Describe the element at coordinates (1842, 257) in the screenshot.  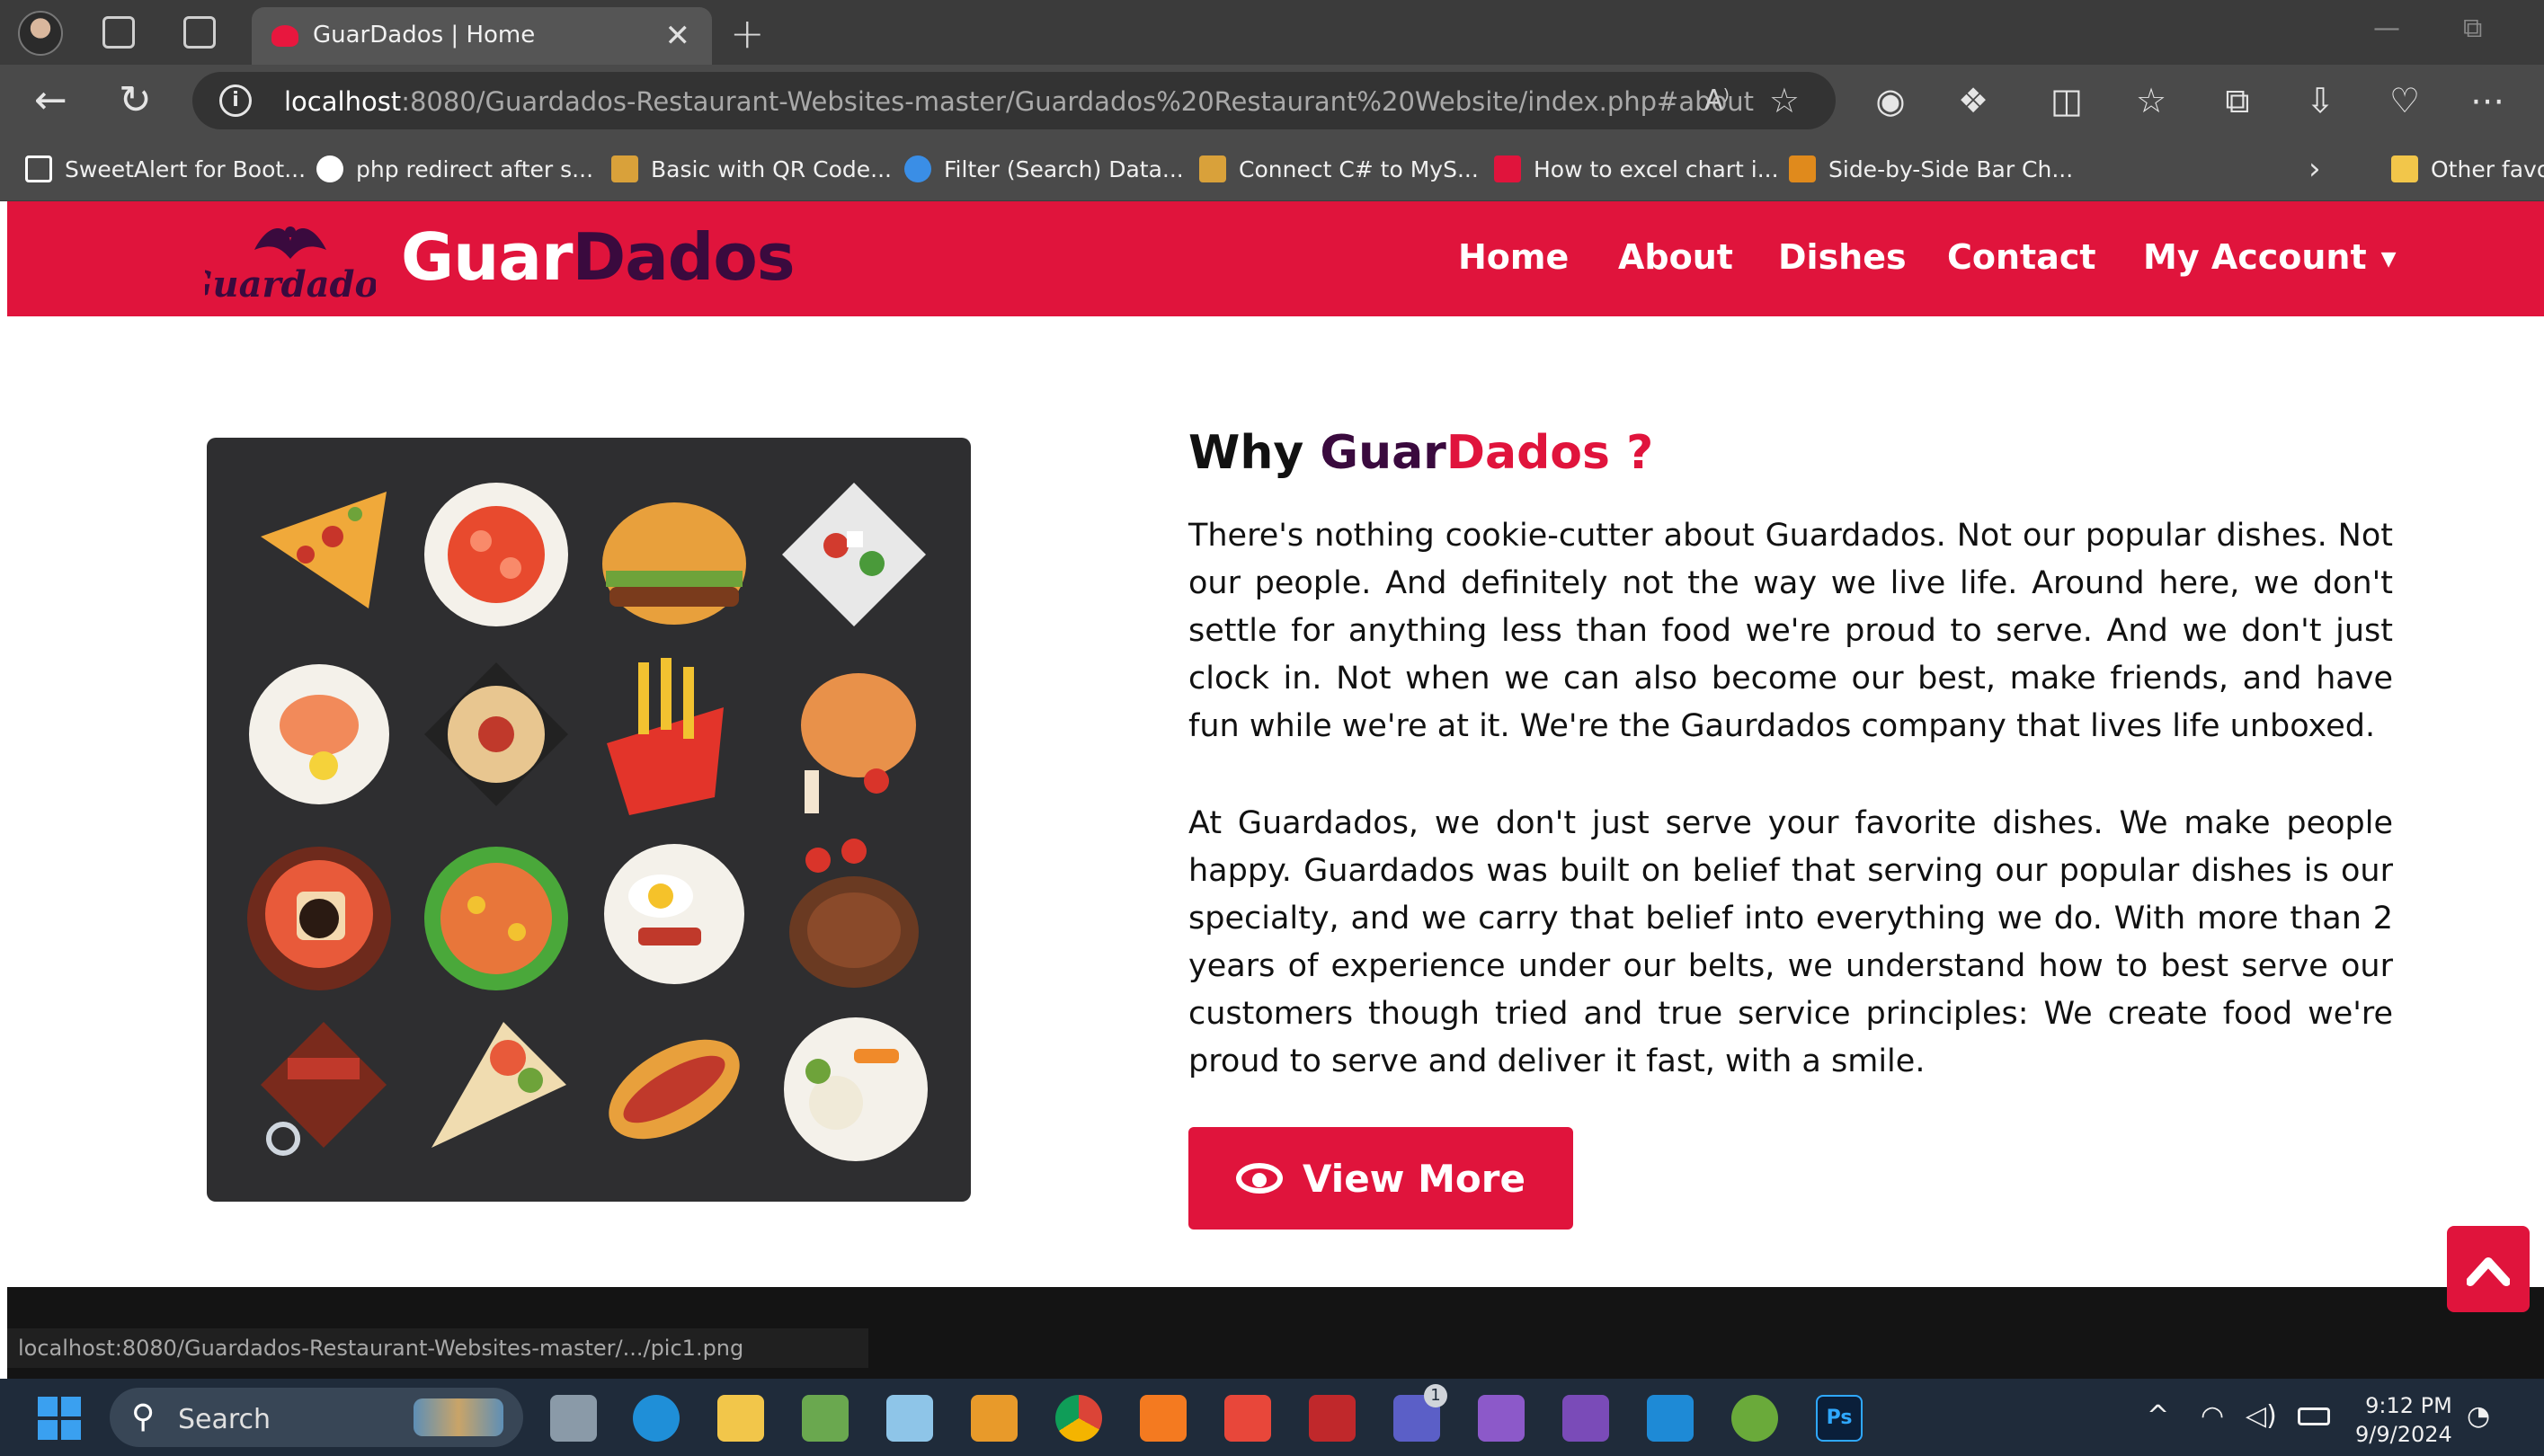
I see `nav-dishes: Dishes` at that location.